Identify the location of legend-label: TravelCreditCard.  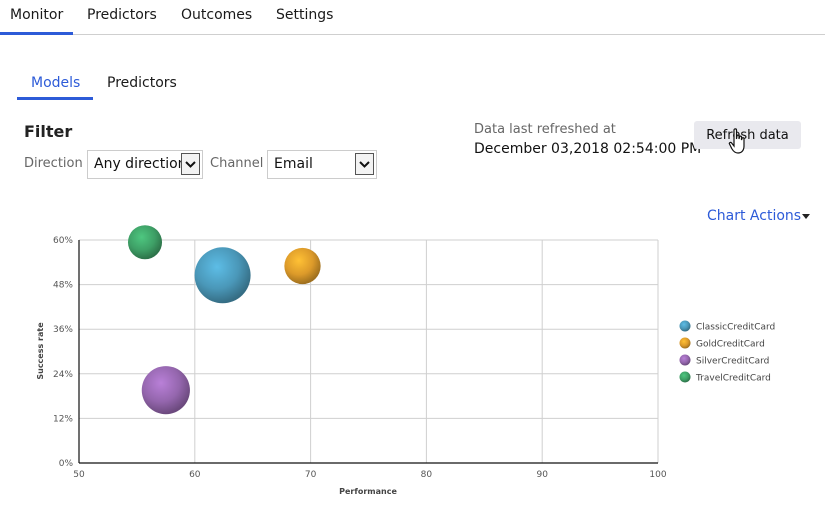
(733, 379).